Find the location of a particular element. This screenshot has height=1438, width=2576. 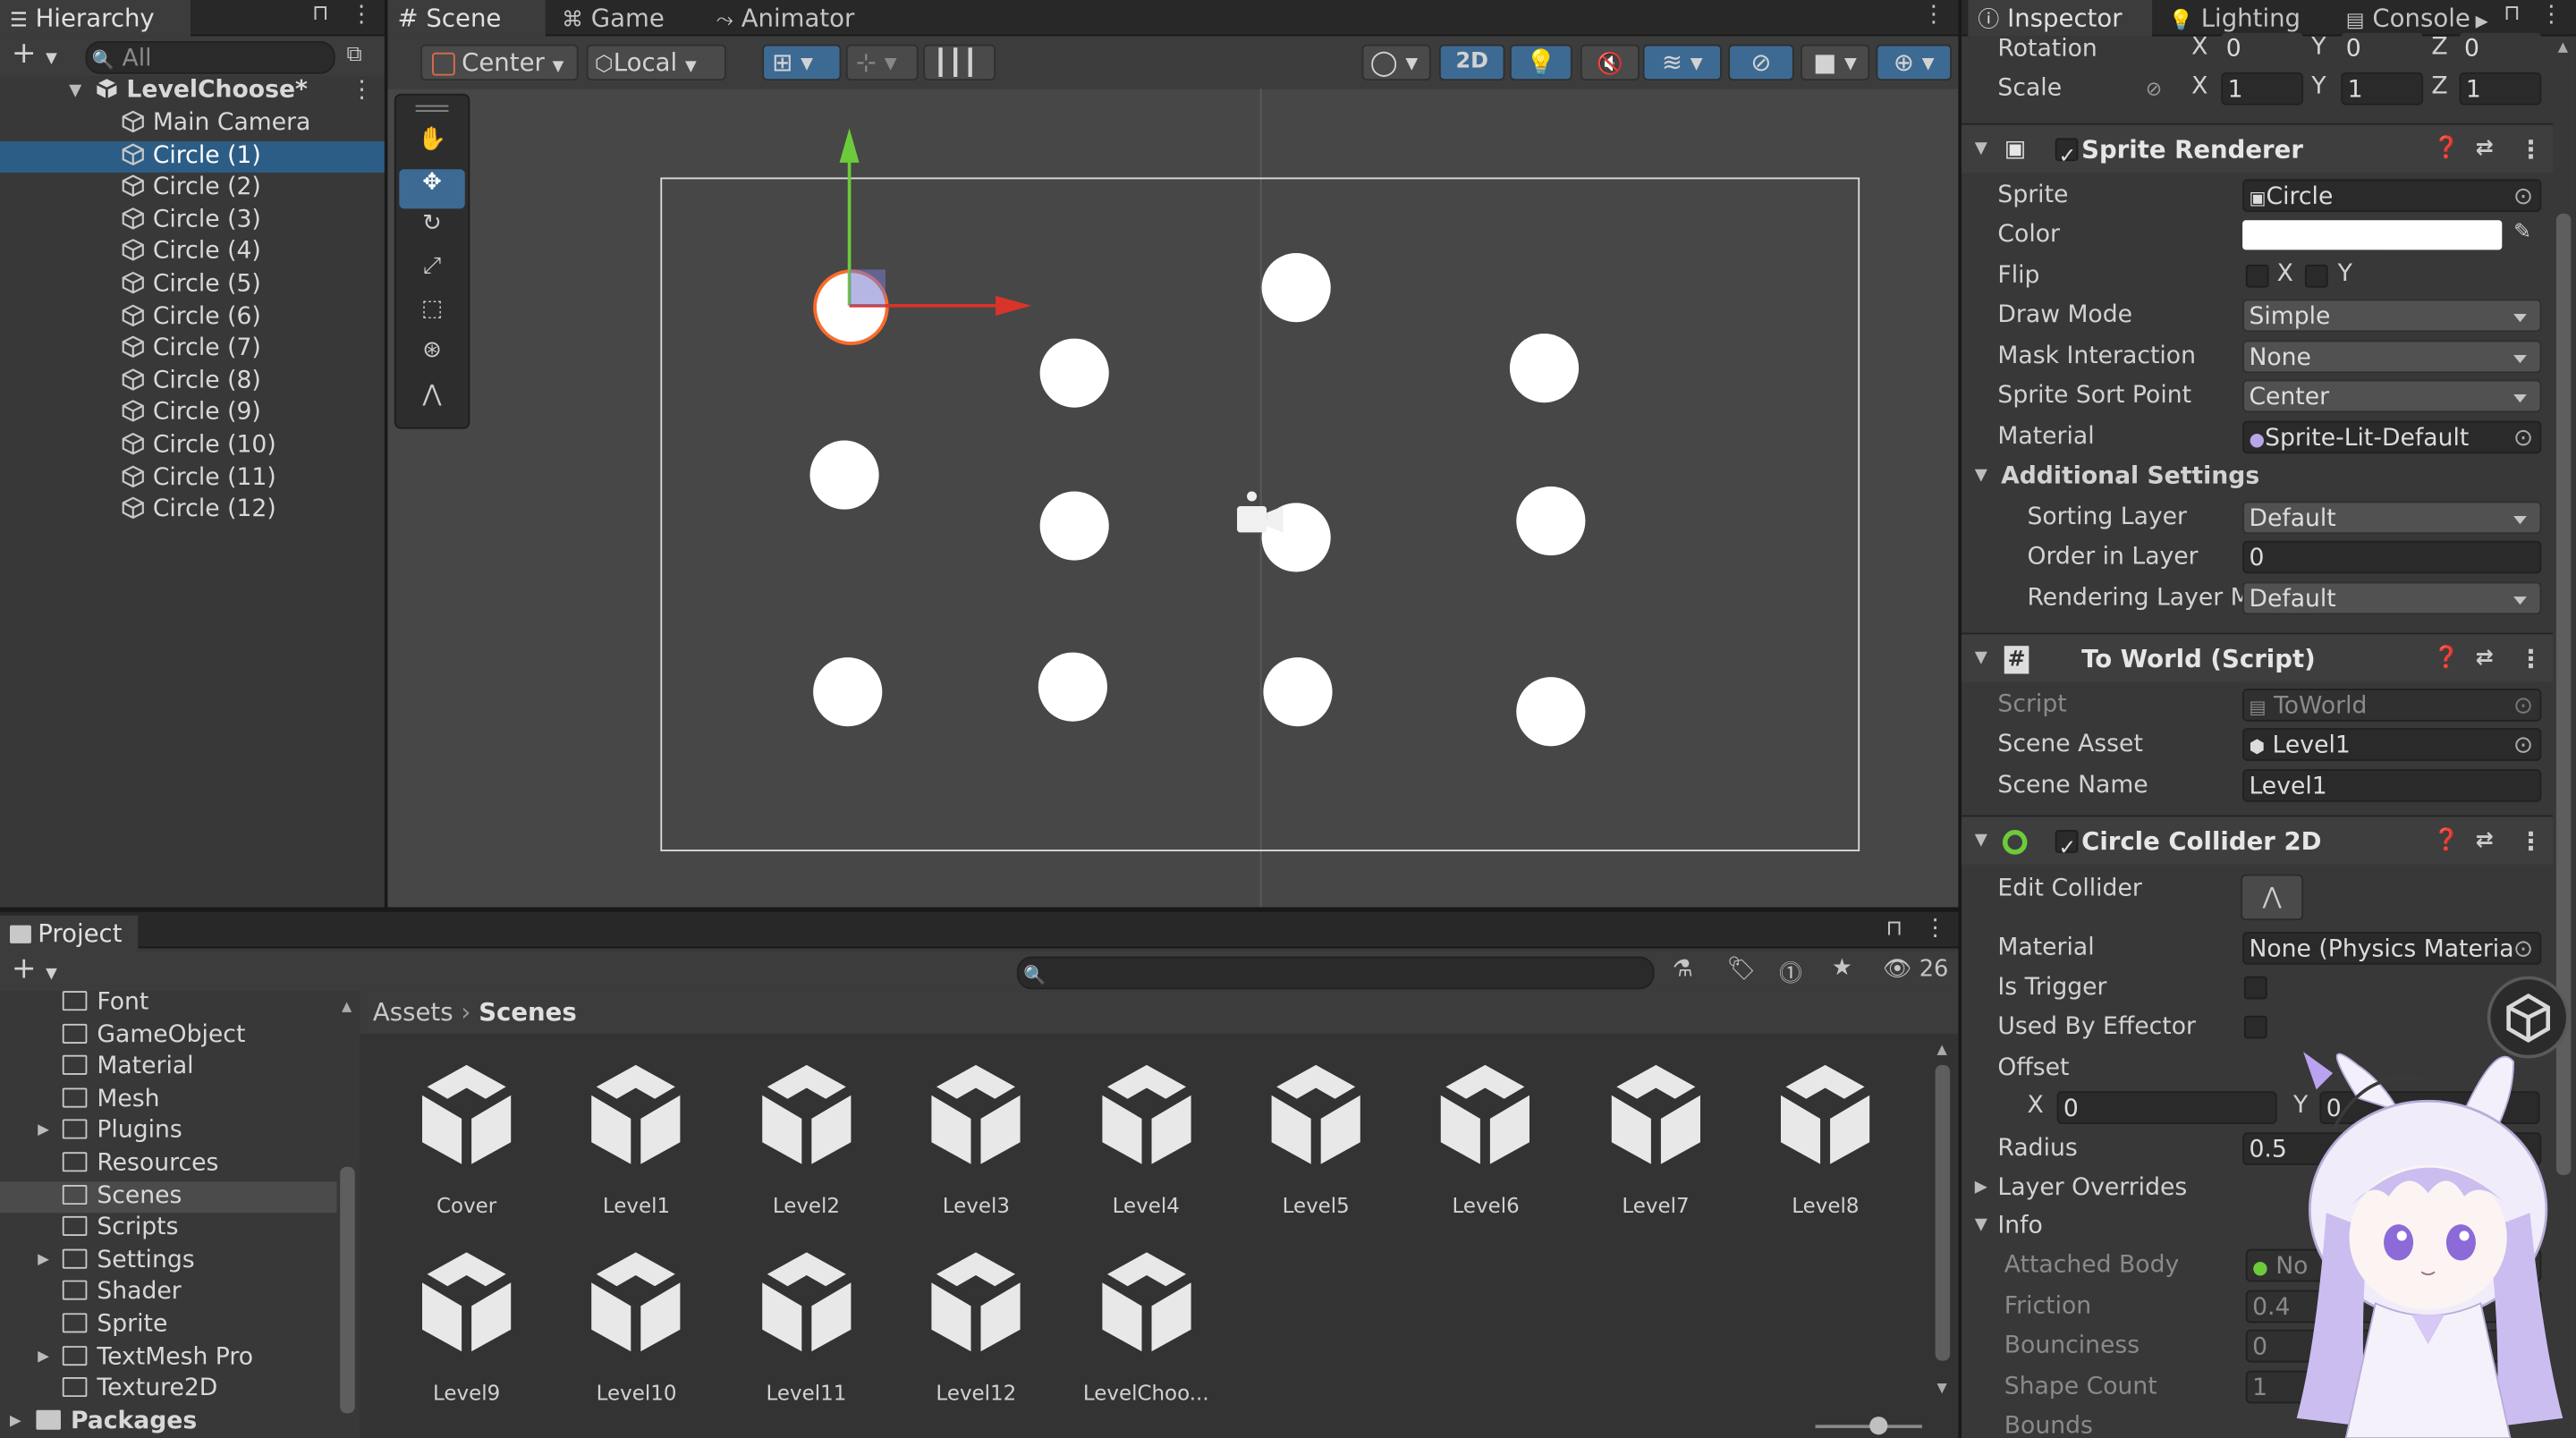

physics-material-field: None (Physics Materia ⊙ is located at coordinates (2392, 948).